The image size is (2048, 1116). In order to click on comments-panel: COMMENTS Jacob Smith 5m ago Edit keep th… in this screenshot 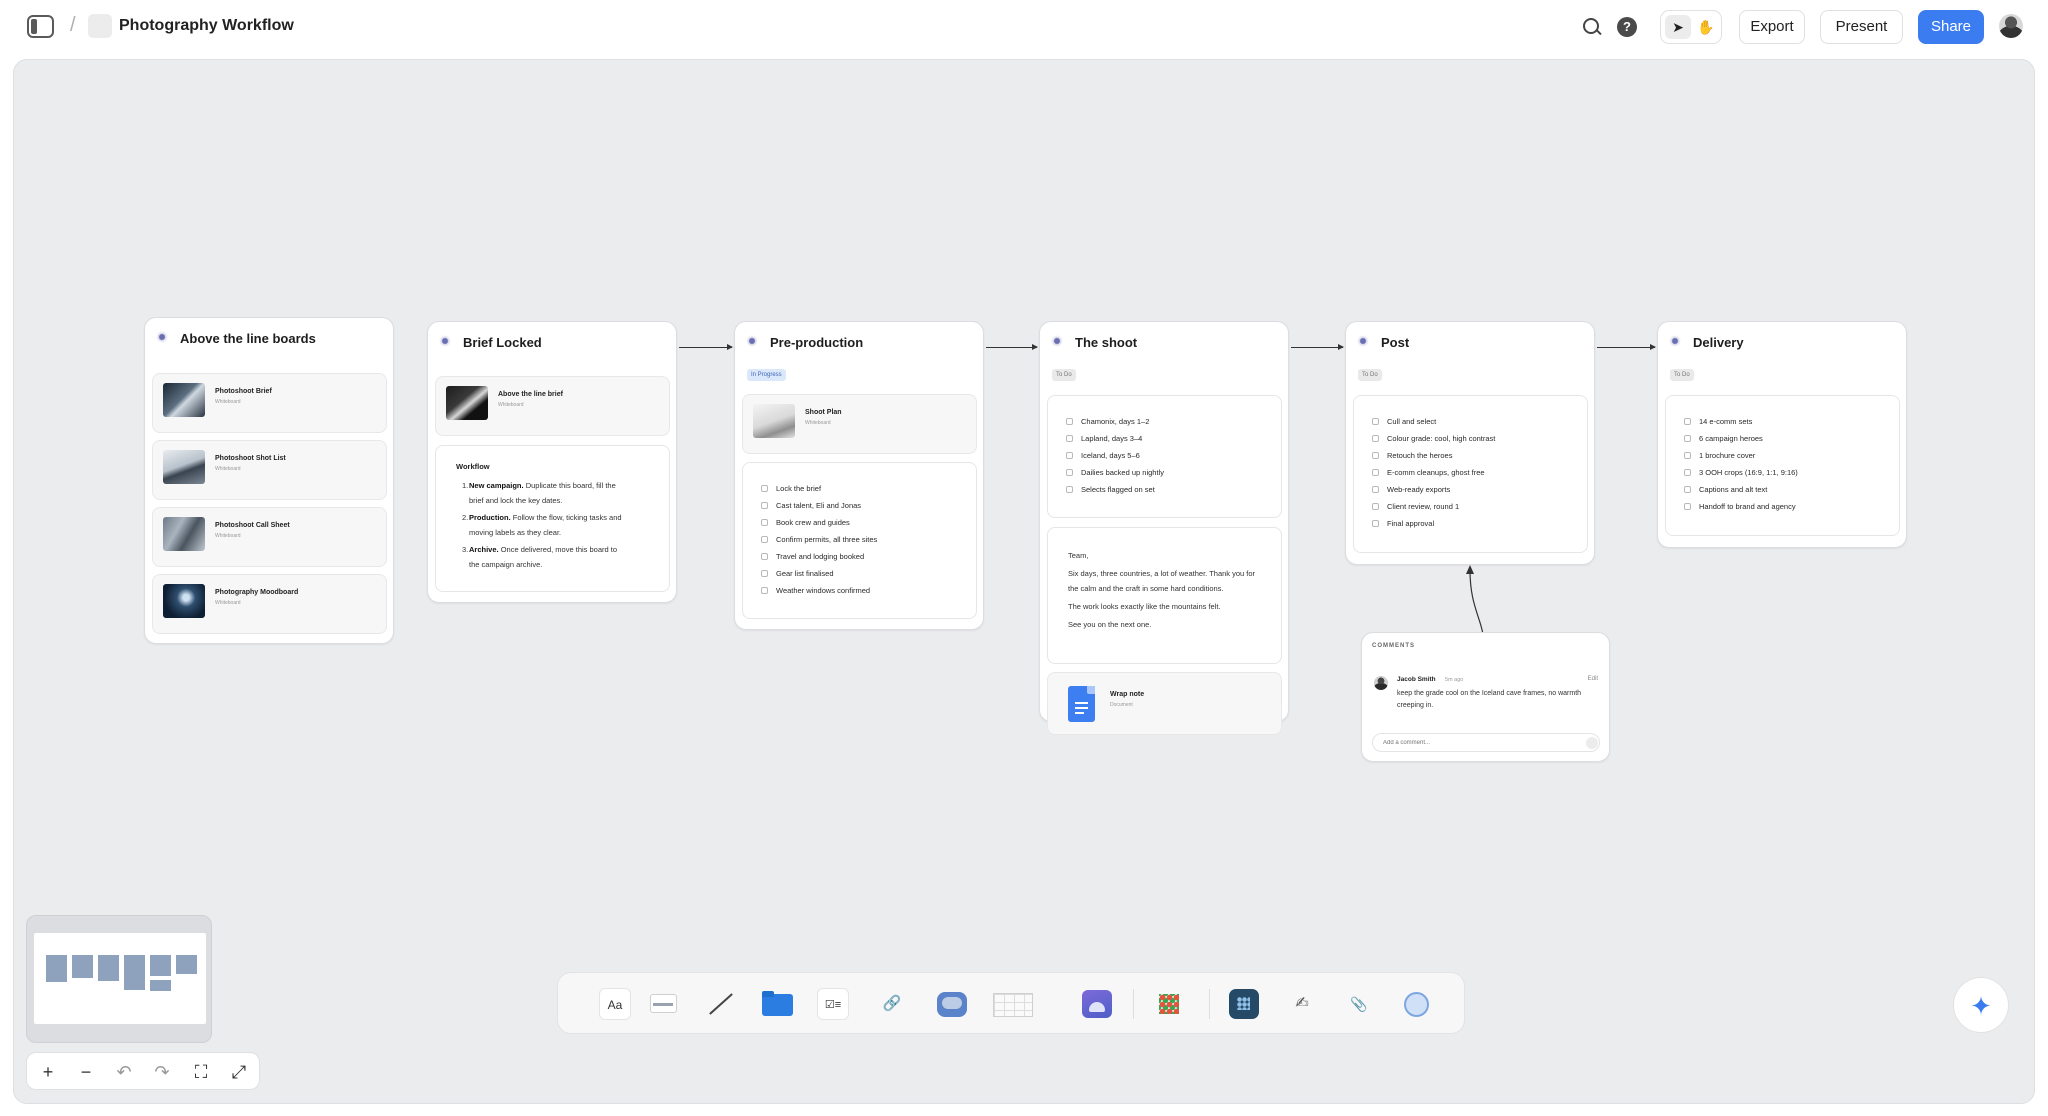, I will do `click(1485, 697)`.